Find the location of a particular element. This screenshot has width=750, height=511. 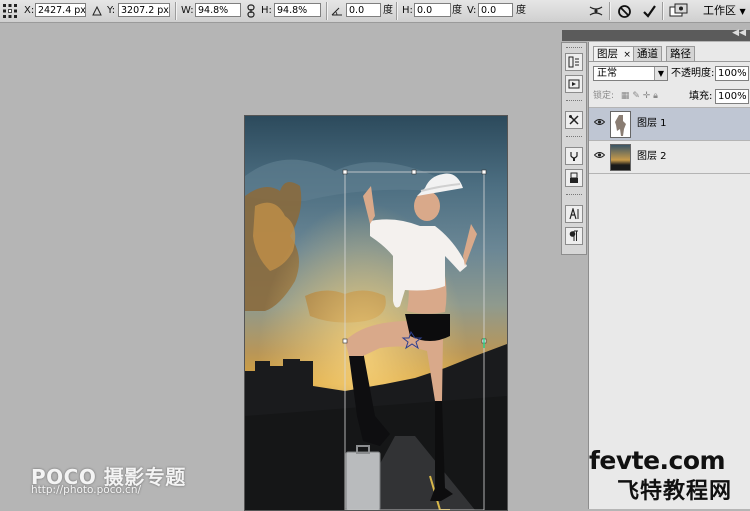

height-label: H: is located at coordinates (266, 10).